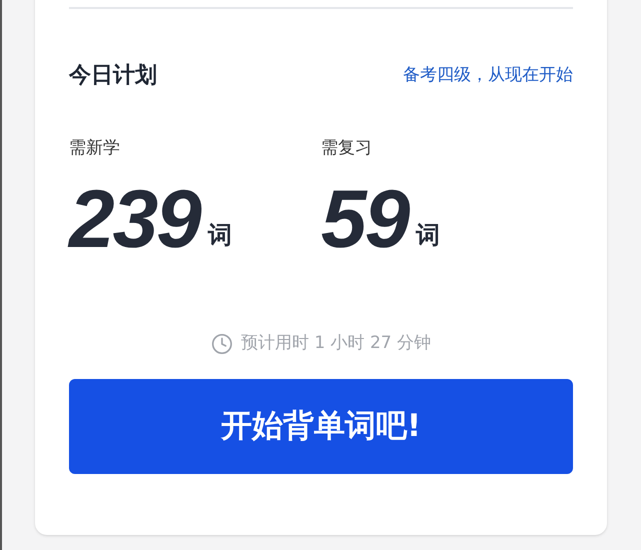  I want to click on estimate-text: 预计用时 1 小时 27 分钟, so click(336, 343).